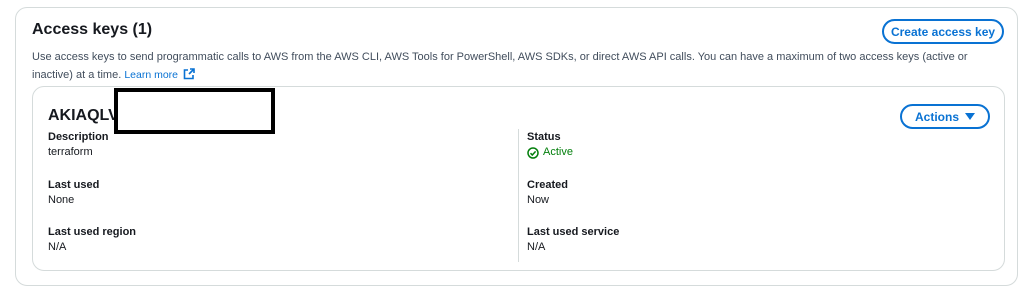  I want to click on field-created: Created Now, so click(547, 193).